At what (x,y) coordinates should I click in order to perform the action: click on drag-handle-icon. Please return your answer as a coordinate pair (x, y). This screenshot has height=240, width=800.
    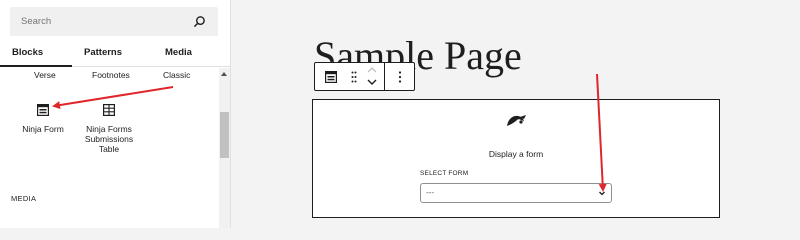
    Looking at the image, I should click on (354, 77).